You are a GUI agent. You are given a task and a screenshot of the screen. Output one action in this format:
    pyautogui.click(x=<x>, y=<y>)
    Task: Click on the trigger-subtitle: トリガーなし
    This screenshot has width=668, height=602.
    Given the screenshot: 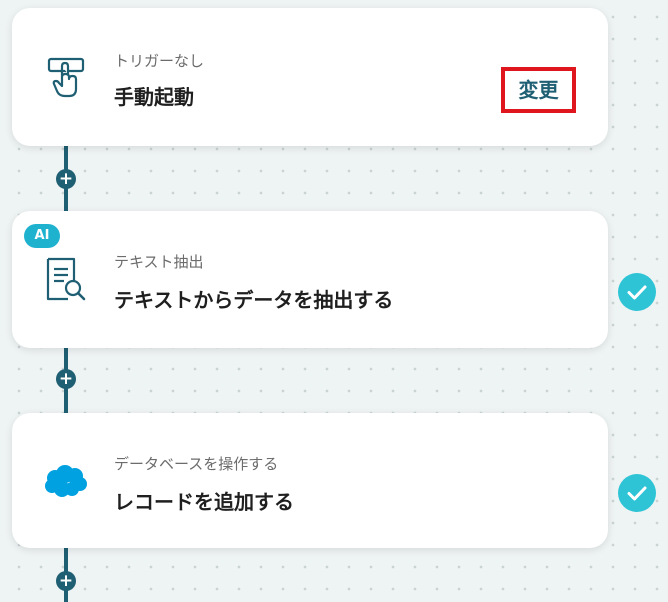 What is the action you would take?
    pyautogui.click(x=159, y=61)
    